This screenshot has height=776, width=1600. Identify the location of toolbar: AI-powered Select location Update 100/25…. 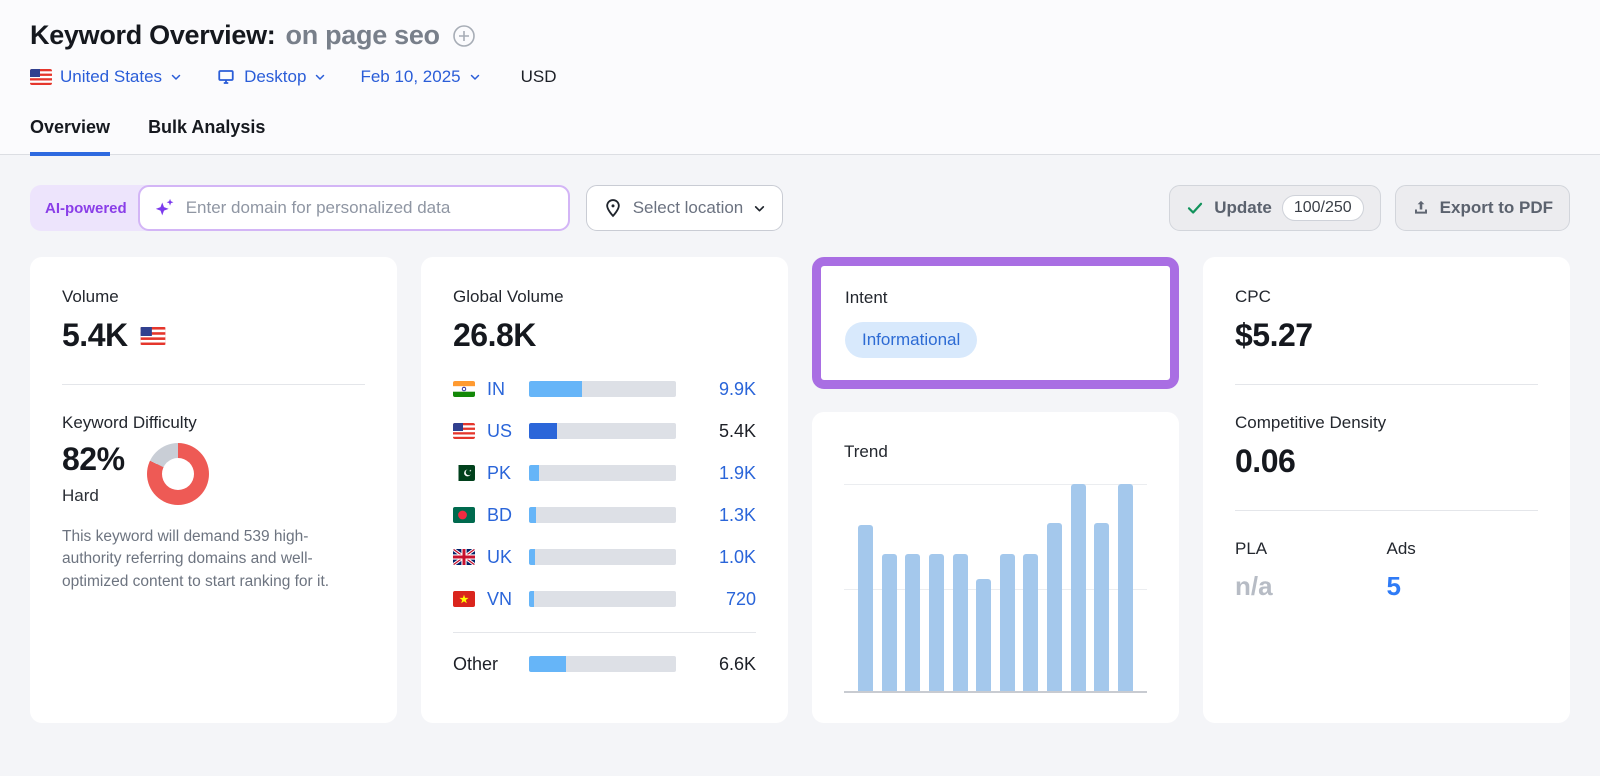
(800, 208).